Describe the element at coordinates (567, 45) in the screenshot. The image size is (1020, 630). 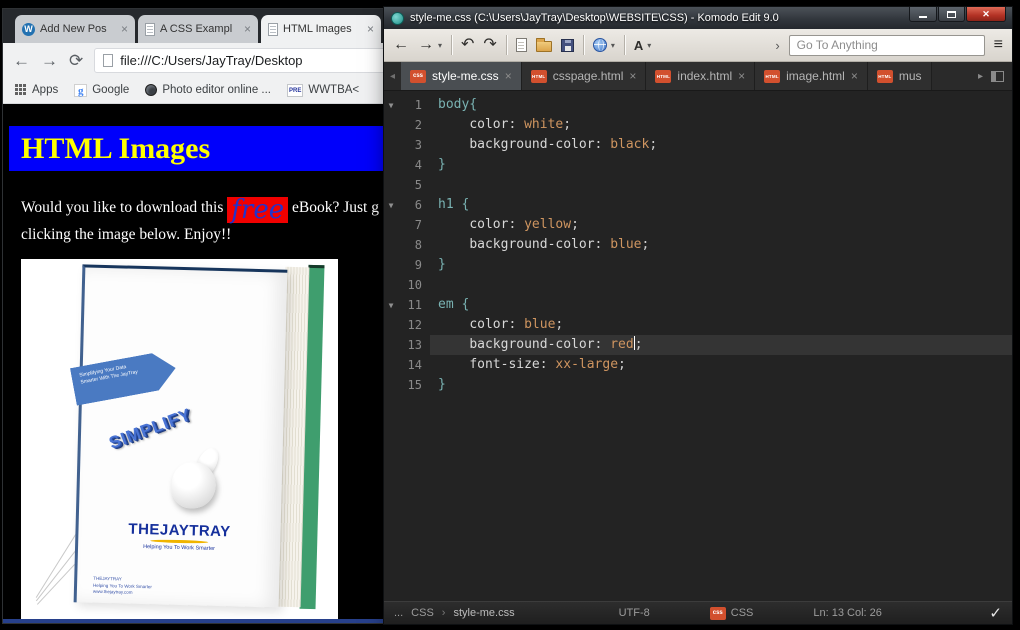
I see `save-icon` at that location.